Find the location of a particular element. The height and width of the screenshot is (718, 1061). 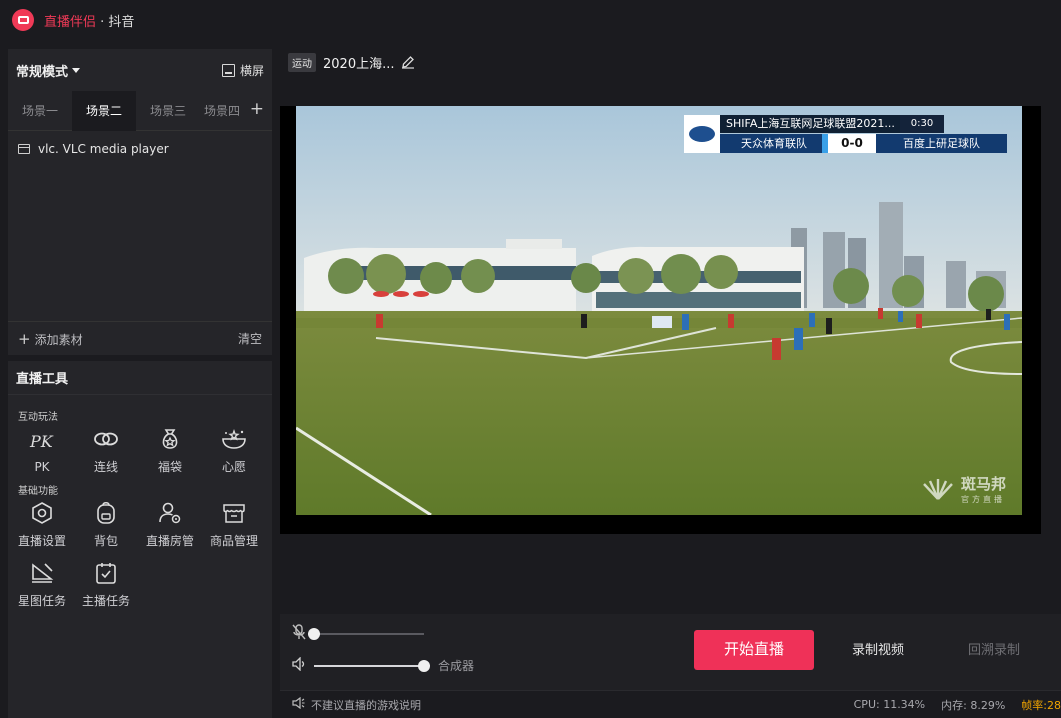

tab-scene-4: 场景四 is located at coordinates (222, 111).